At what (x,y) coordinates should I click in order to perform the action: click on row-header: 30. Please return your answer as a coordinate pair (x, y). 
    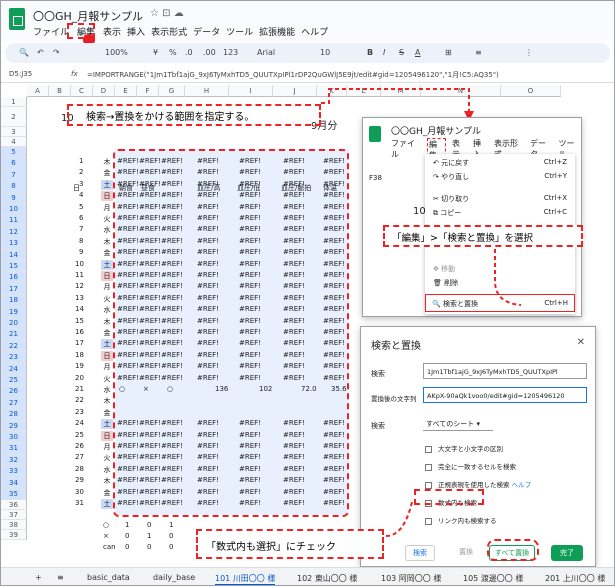
    Looking at the image, I should click on (14, 438).